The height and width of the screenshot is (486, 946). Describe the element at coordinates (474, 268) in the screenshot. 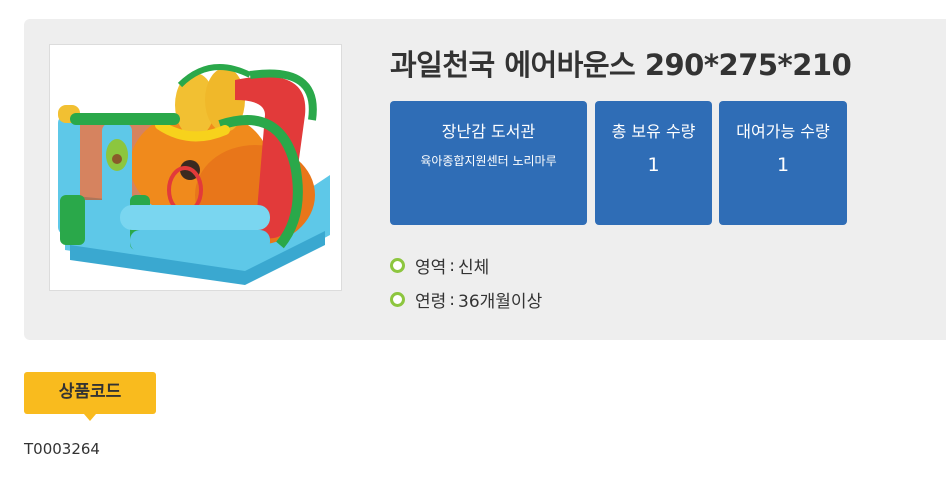

I see `area-value: 신체` at that location.